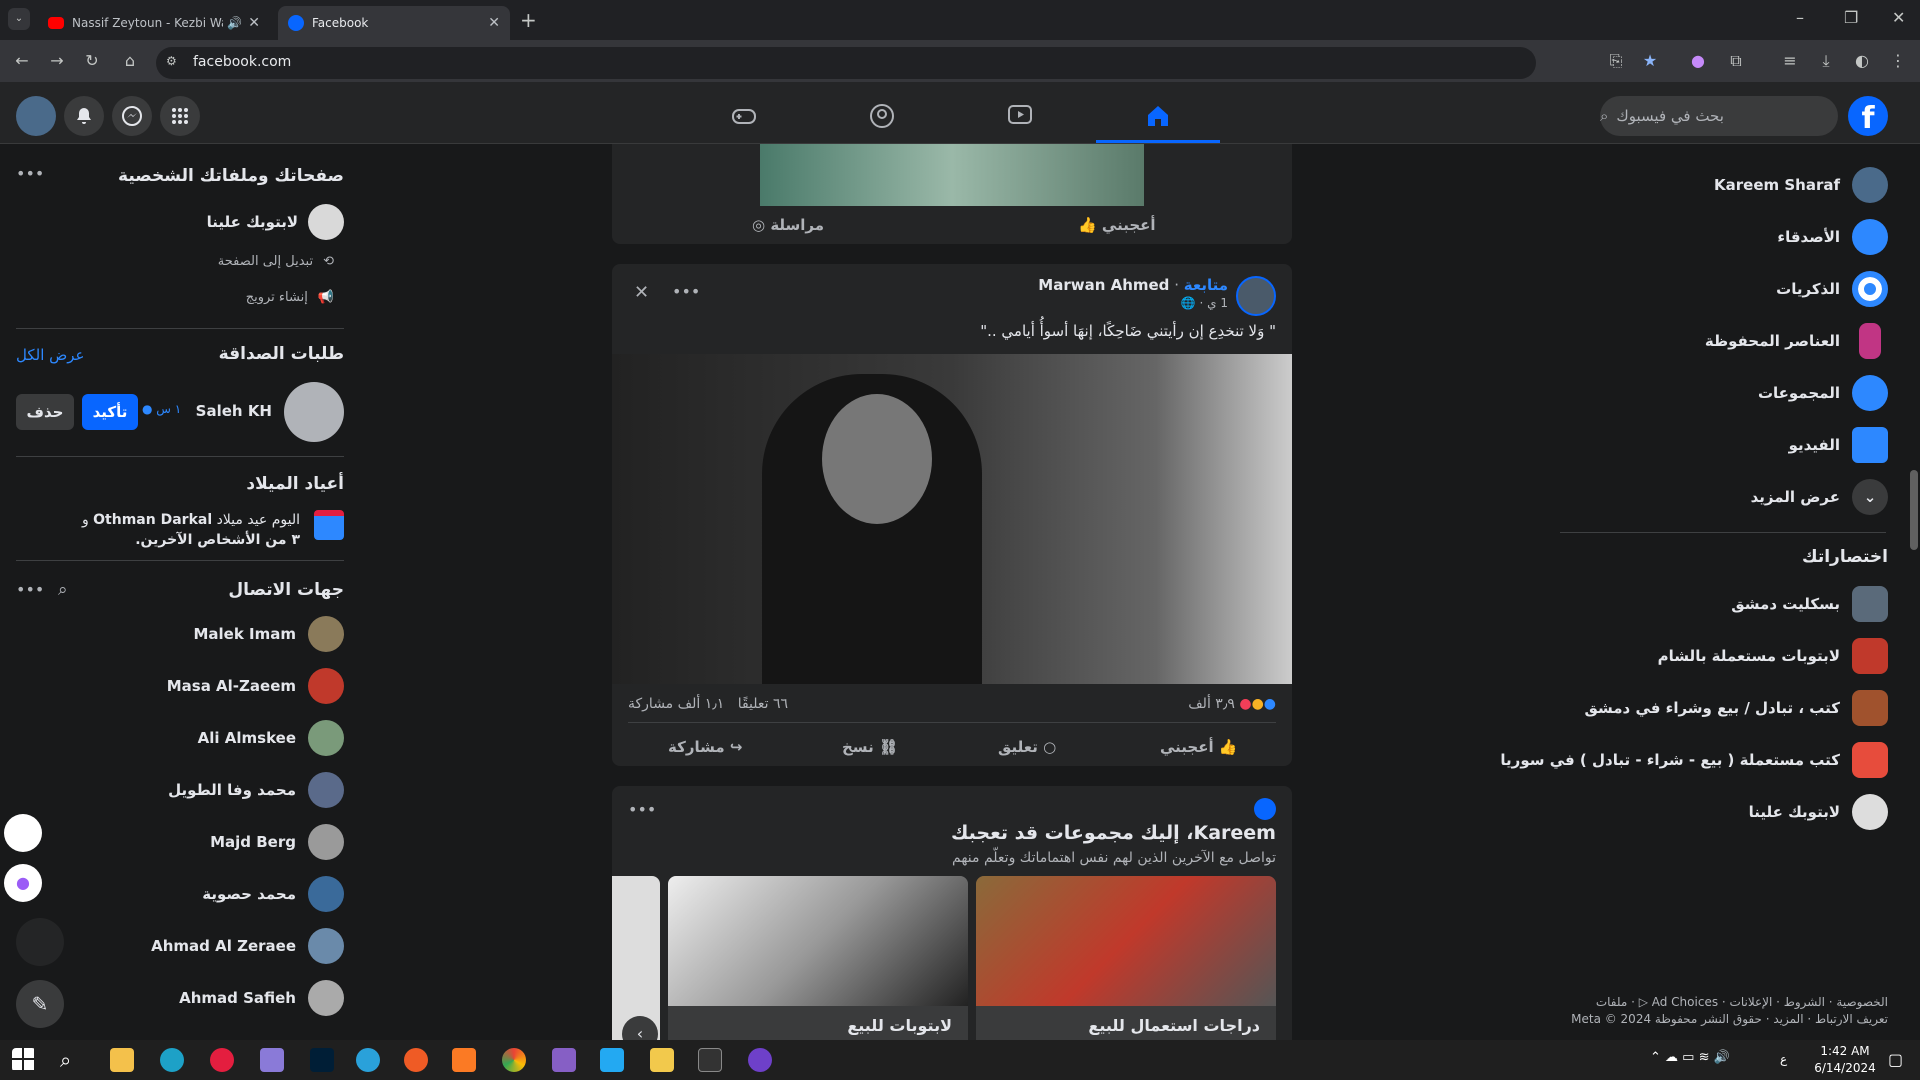  Describe the element at coordinates (1206, 285) in the screenshot. I see `follow-link: متابعة` at that location.